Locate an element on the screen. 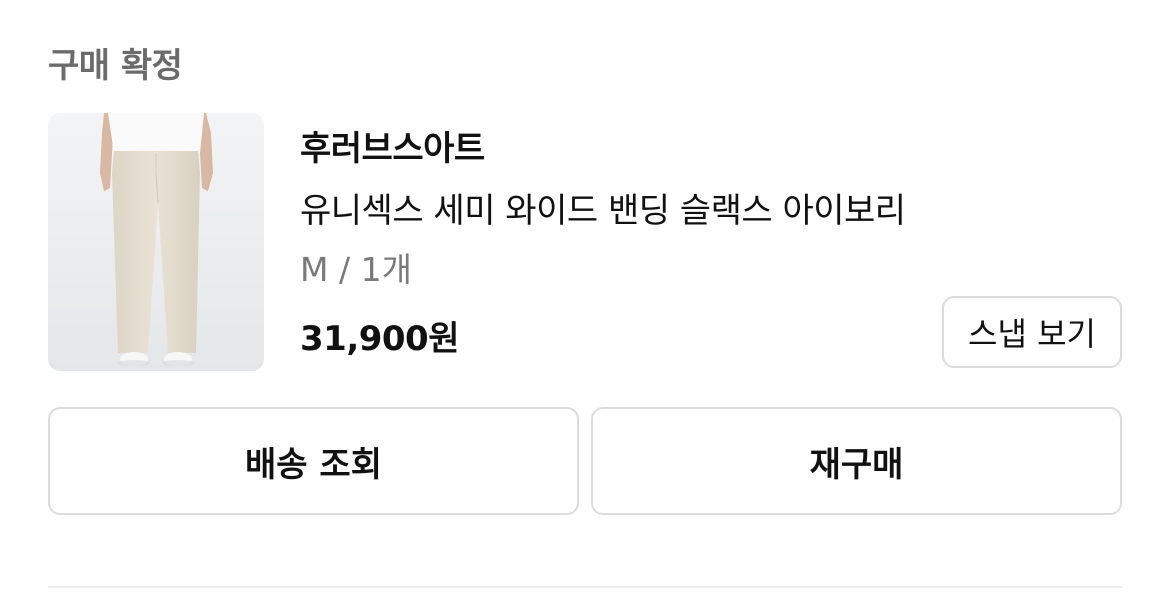  product-option: M / 1개 is located at coordinates (356, 269).